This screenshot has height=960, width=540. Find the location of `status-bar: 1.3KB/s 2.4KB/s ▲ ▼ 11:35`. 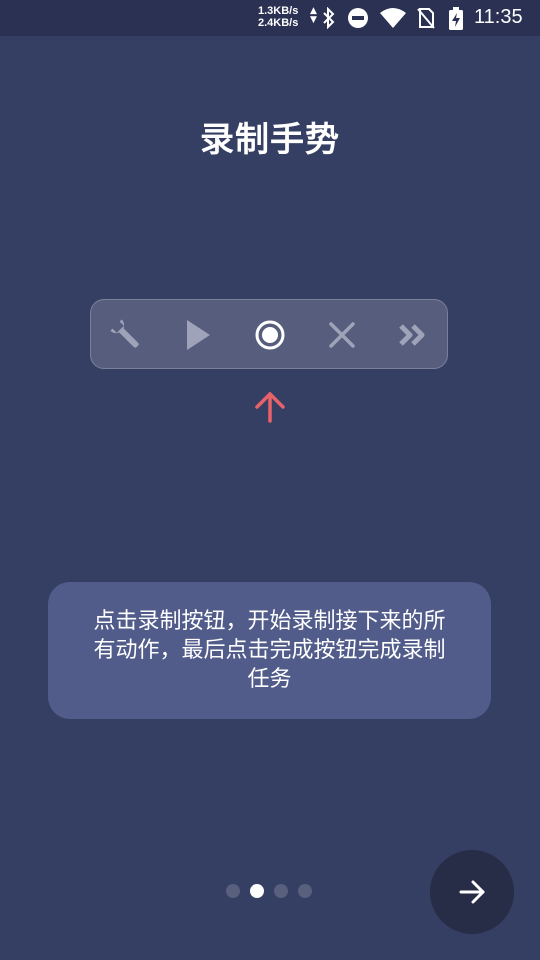

status-bar: 1.3KB/s 2.4KB/s ▲ ▼ 11:35 is located at coordinates (270, 18).